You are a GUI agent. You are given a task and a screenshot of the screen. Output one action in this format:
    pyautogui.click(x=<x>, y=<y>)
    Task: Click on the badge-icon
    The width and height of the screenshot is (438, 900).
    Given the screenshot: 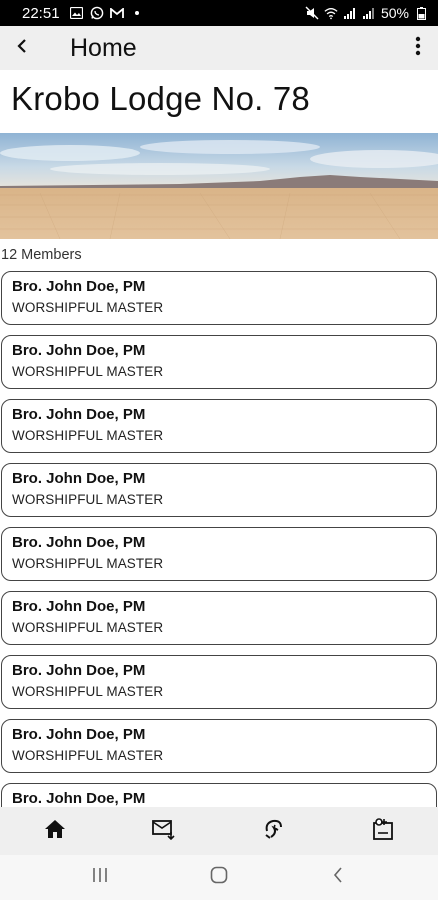 What is the action you would take?
    pyautogui.click(x=383, y=831)
    